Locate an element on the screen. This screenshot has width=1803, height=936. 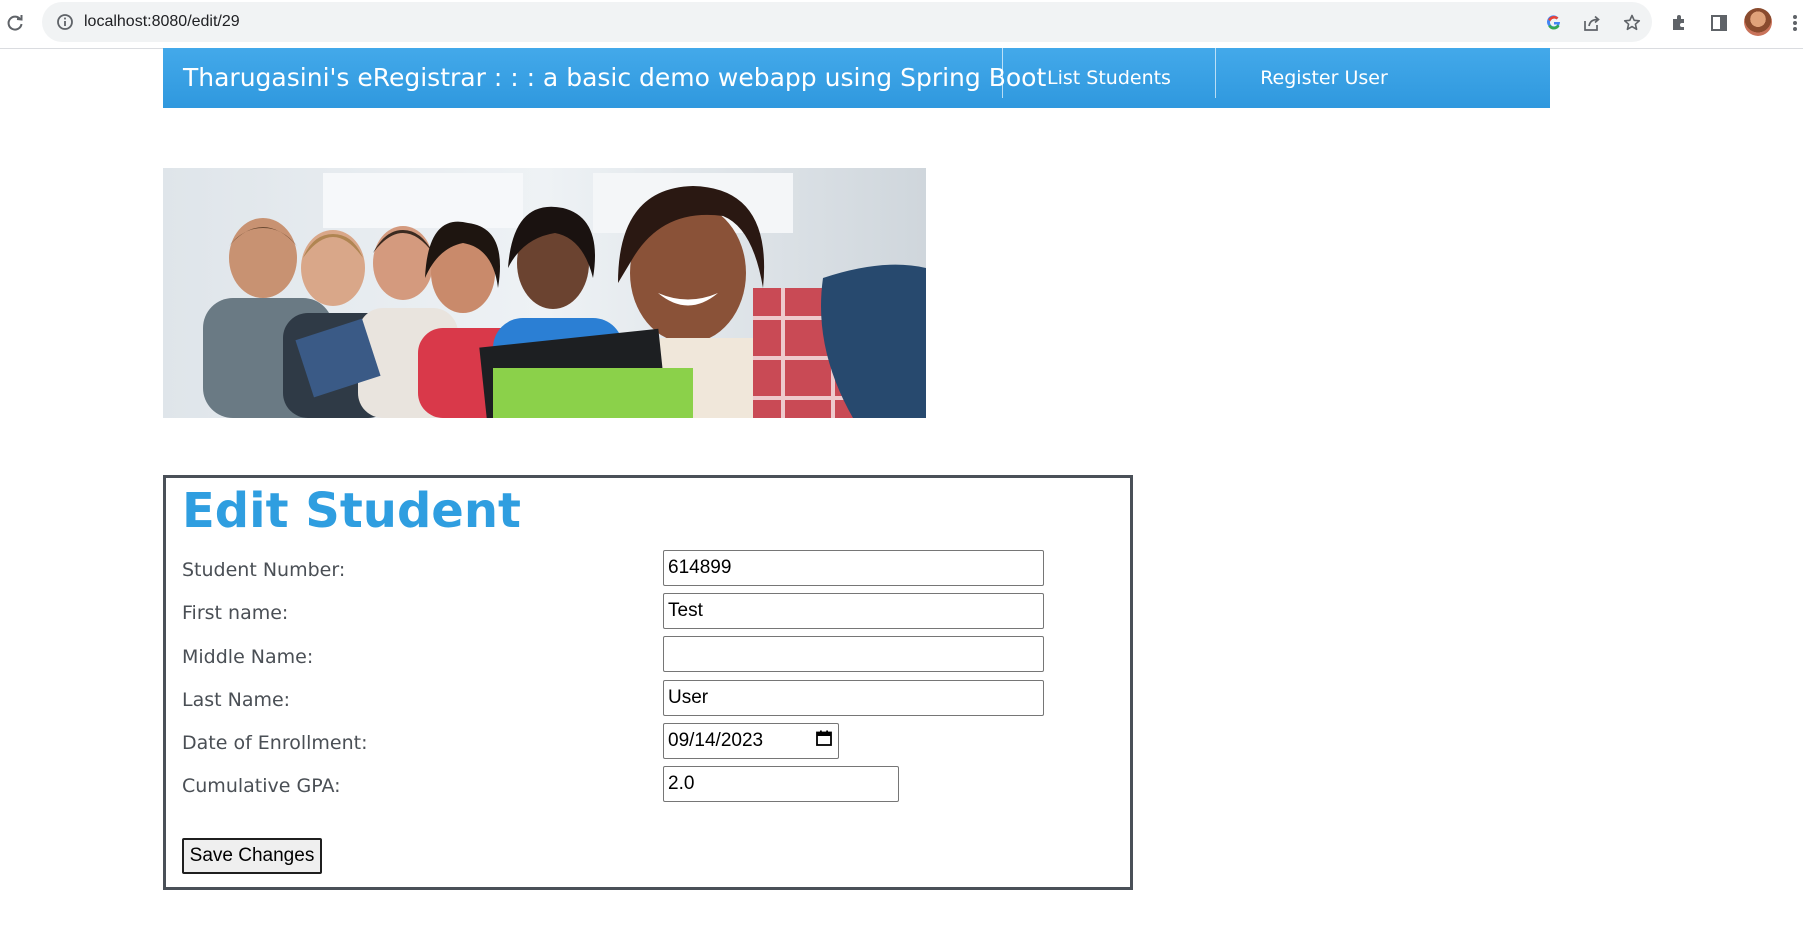
enrollment-date-label: Date of Enrollment: is located at coordinates (275, 743).